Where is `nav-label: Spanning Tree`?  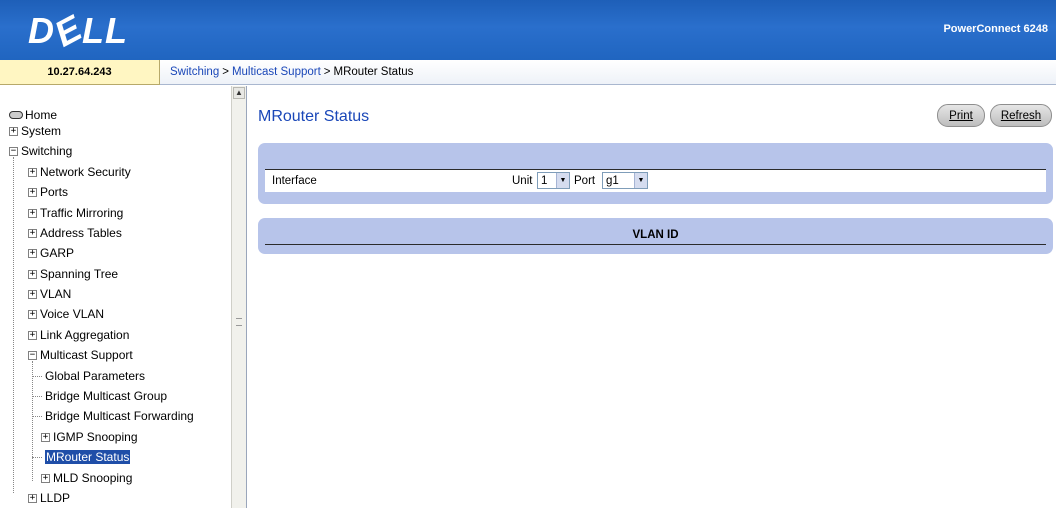 nav-label: Spanning Tree is located at coordinates (79, 274).